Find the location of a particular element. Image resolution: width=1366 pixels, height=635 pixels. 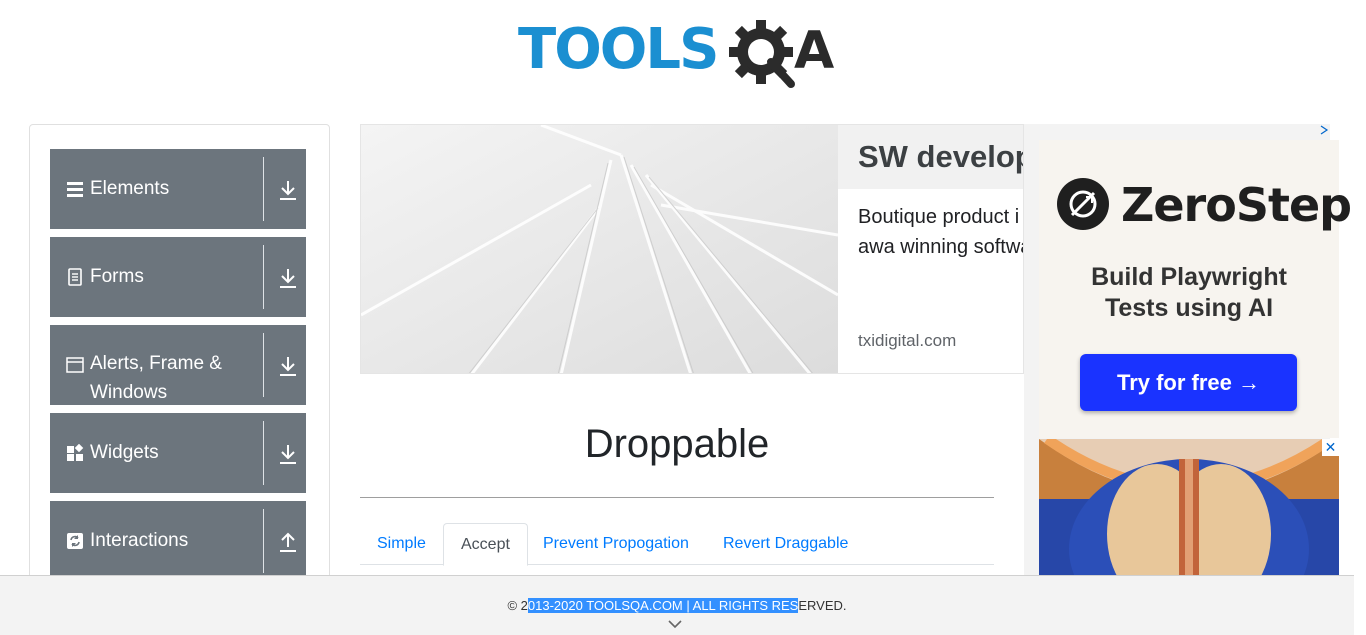

medical-ad-image is located at coordinates (1189, 507).